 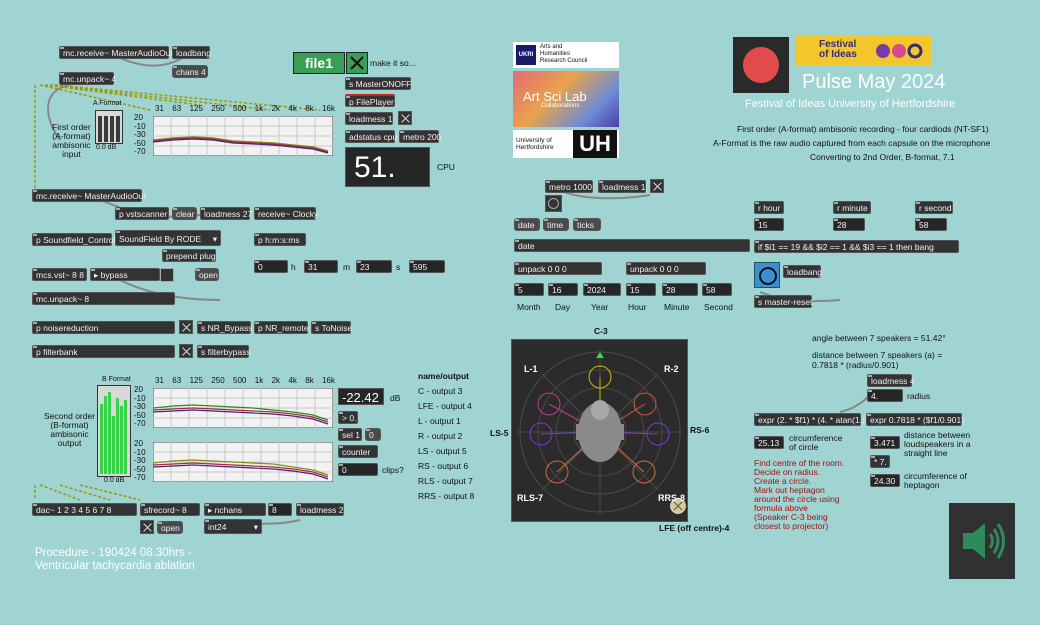 I want to click on samptype-menu: int24 ▾, so click(x=233, y=526).